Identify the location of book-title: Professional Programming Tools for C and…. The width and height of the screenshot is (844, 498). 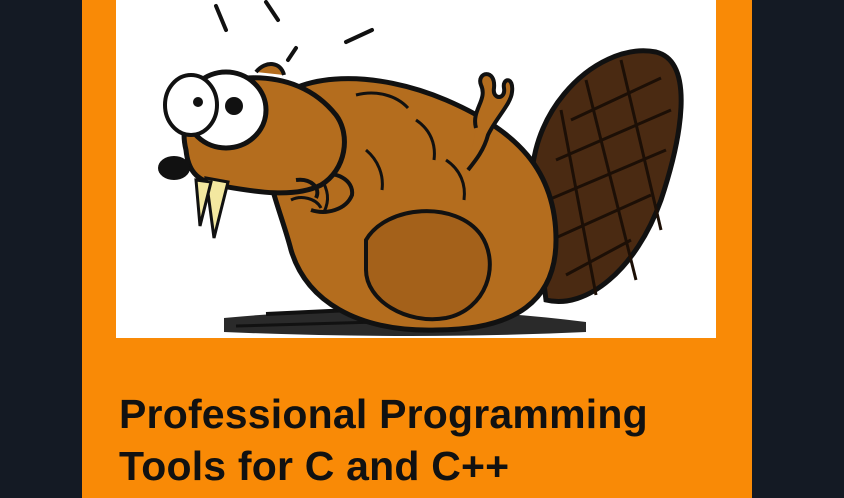
(383, 440).